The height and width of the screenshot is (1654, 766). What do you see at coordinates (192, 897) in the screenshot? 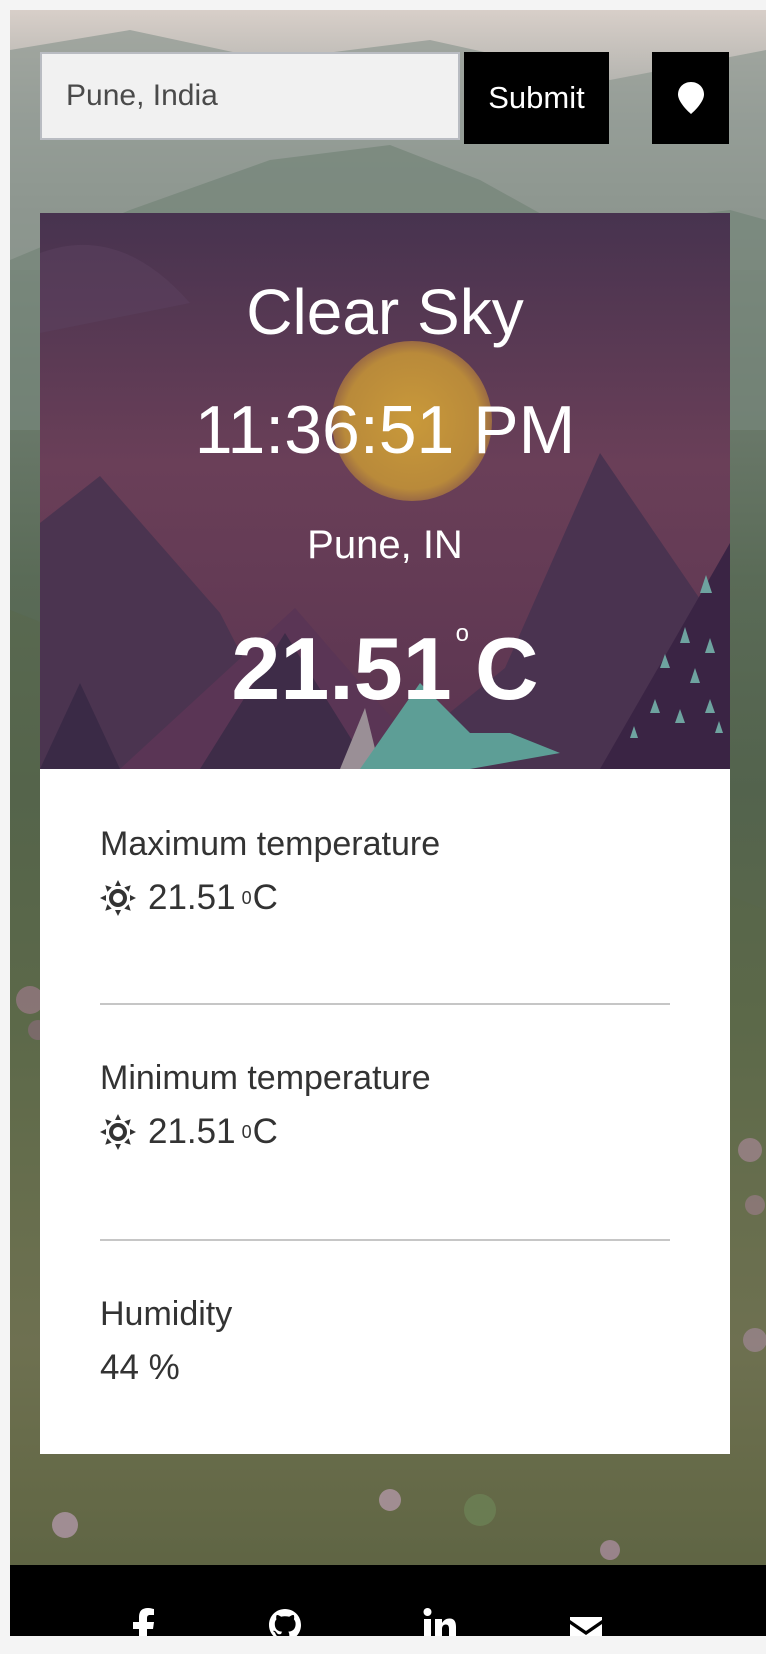
I see `max-temp-value: 21.51` at bounding box center [192, 897].